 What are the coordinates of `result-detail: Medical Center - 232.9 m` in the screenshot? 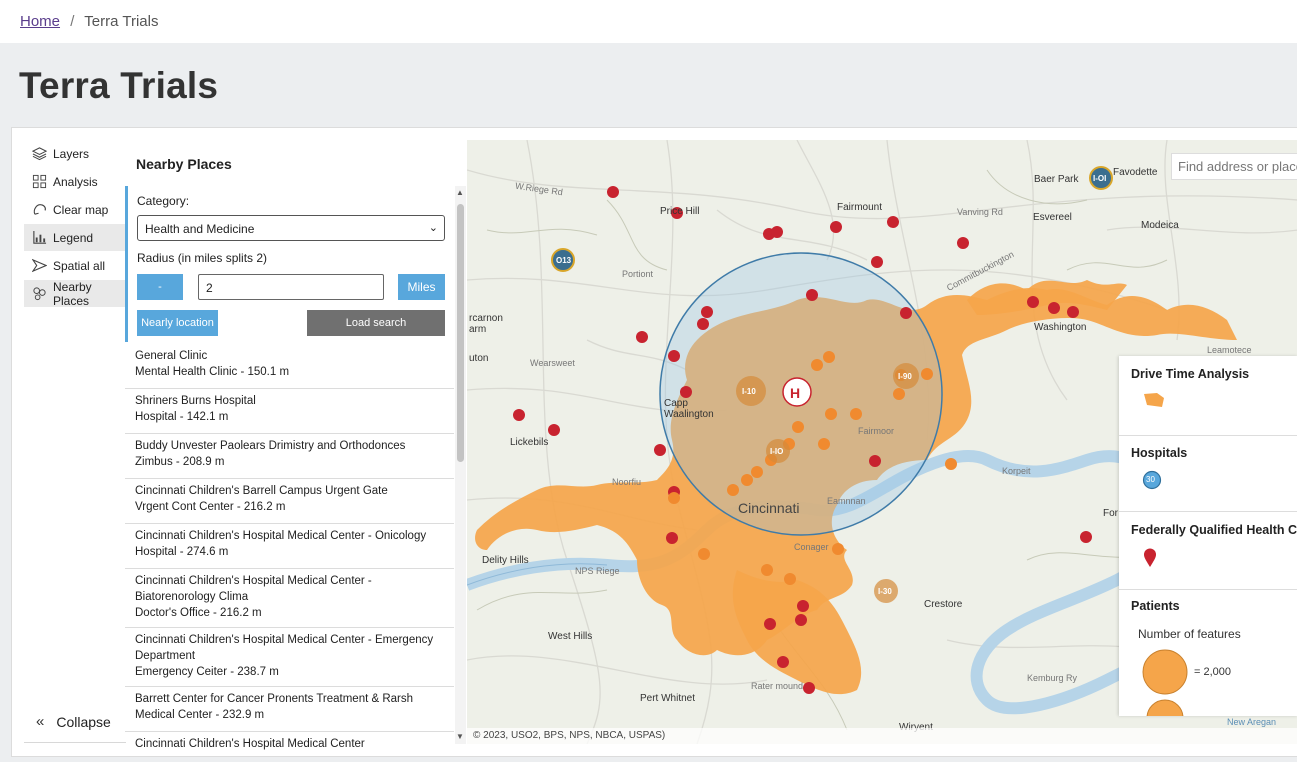 It's located at (200, 715).